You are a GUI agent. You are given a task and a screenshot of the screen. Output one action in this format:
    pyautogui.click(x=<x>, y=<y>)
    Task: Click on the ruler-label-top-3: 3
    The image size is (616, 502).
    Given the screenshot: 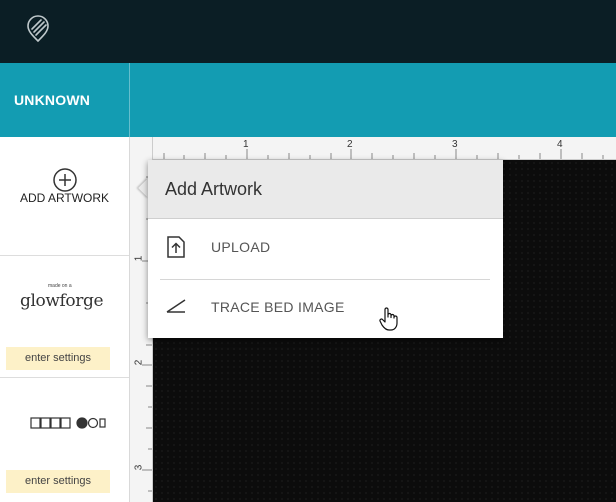 What is the action you would take?
    pyautogui.click(x=455, y=144)
    